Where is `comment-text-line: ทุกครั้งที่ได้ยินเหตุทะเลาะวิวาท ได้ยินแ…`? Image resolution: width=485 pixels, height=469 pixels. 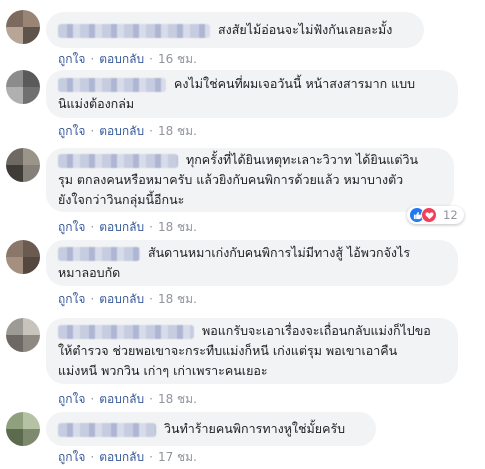 comment-text-line: ทุกครั้งที่ได้ยินเหตุทะเลาะวิวาท ได้ยินแ… is located at coordinates (302, 159).